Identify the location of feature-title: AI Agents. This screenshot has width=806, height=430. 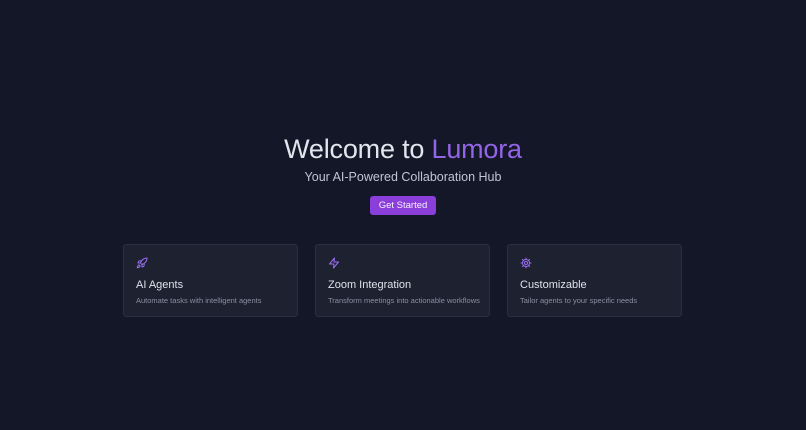
(160, 285).